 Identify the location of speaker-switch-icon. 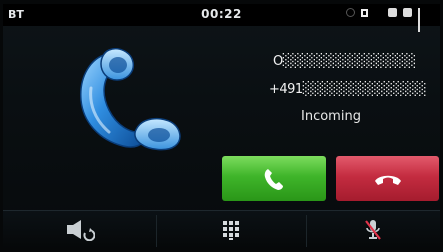
(80, 230).